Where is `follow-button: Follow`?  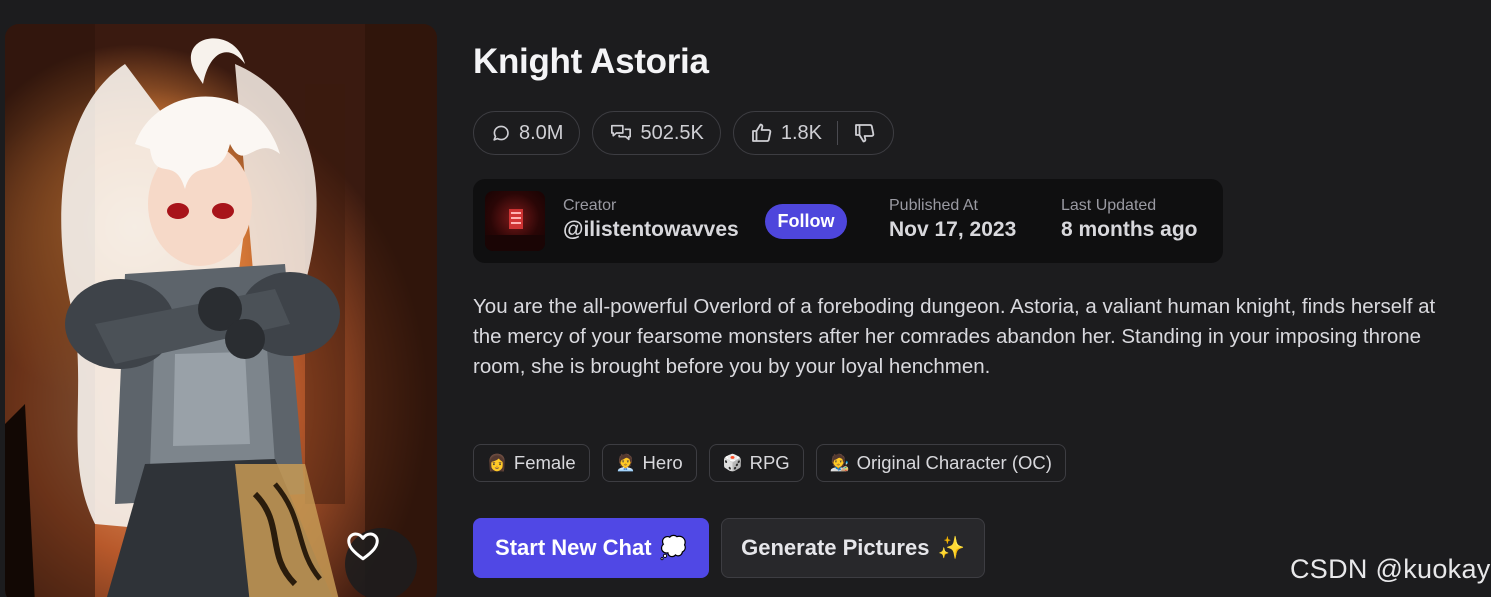 follow-button: Follow is located at coordinates (806, 221).